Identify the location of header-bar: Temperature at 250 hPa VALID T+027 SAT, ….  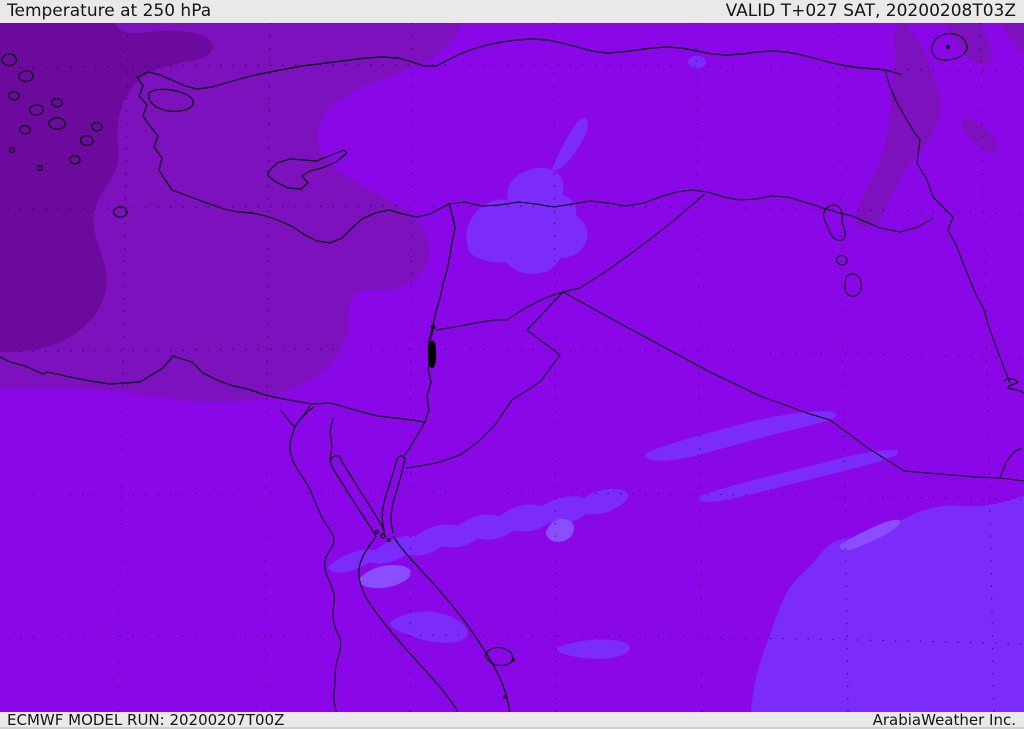
(512, 11).